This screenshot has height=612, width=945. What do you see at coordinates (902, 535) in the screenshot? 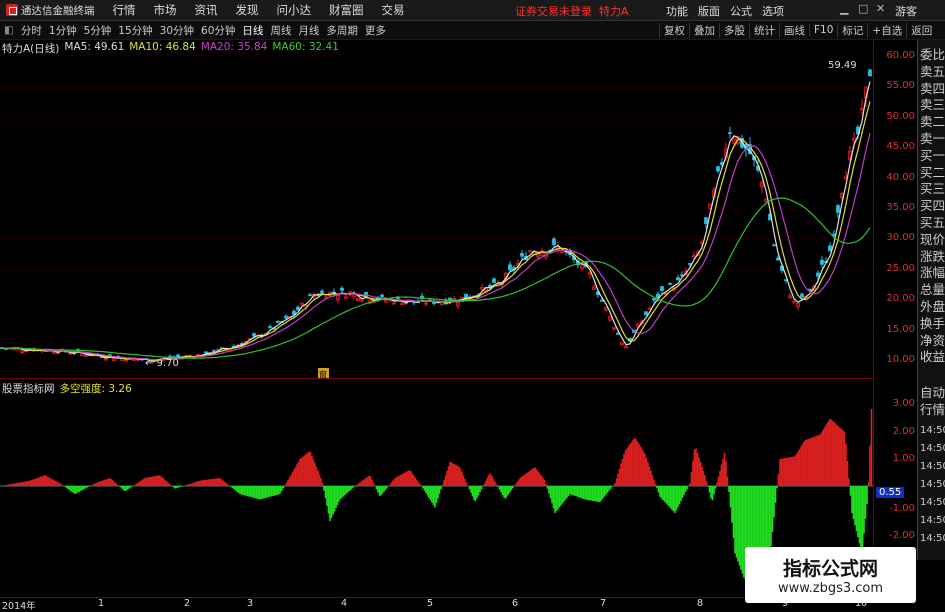
I see `indicator-tick: -2.00` at bounding box center [902, 535].